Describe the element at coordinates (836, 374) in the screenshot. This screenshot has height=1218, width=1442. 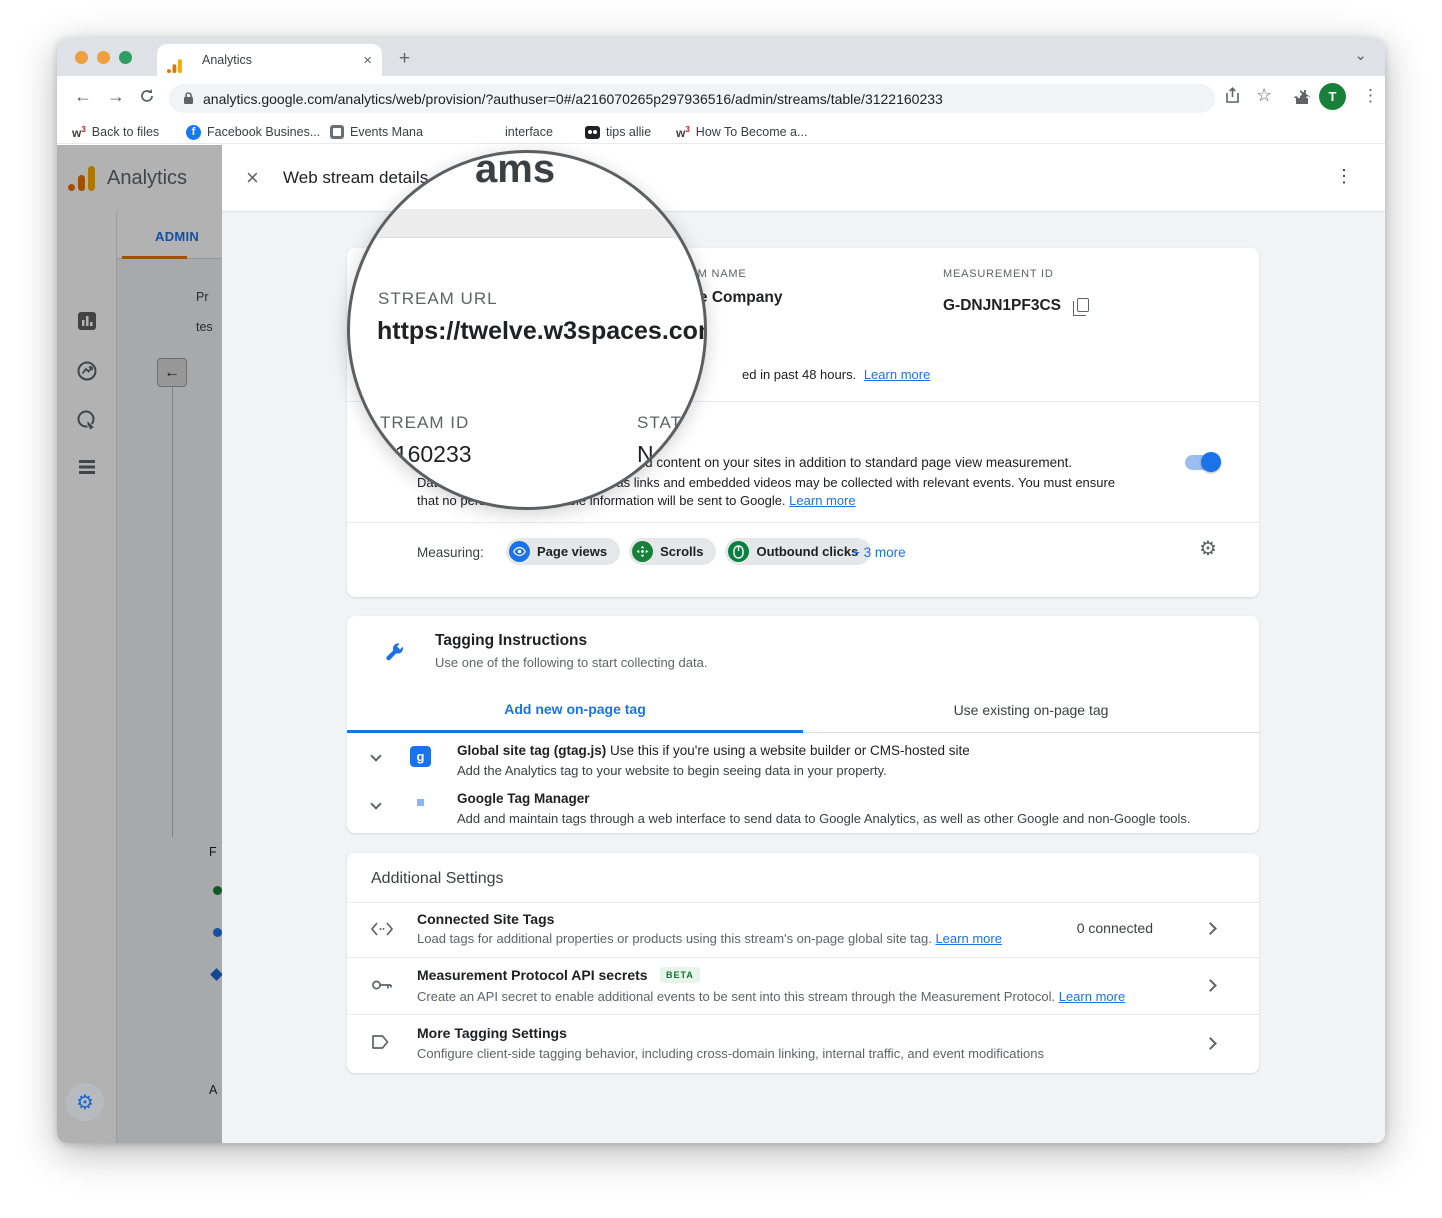
I see `stream-status-text: ed in past 48 hours. Learn more` at that location.